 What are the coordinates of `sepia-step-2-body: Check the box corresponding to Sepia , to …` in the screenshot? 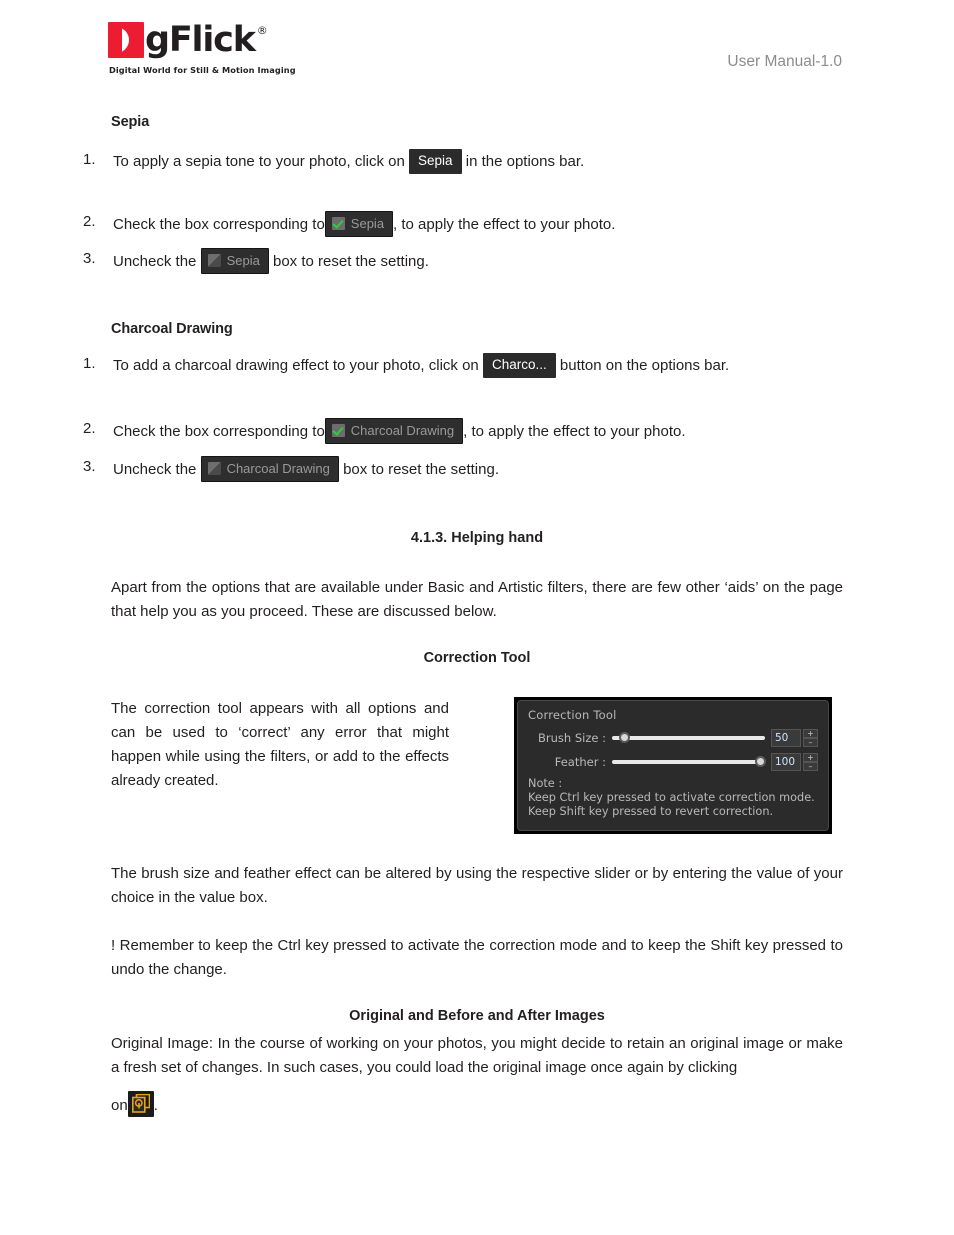 It's located at (364, 224).